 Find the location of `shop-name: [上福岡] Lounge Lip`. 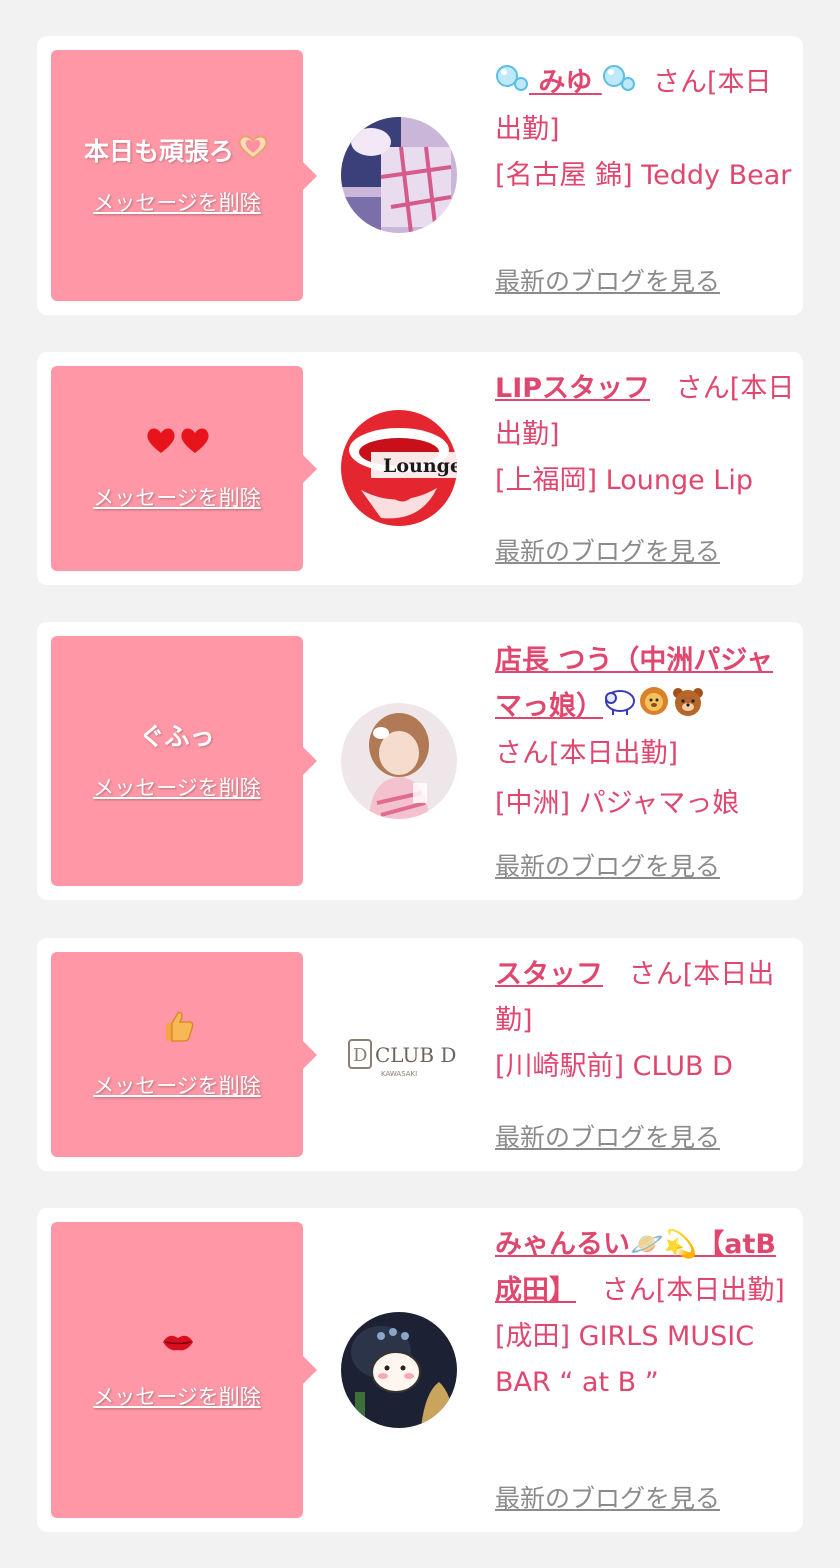

shop-name: [上福岡] Lounge Lip is located at coordinates (624, 480).